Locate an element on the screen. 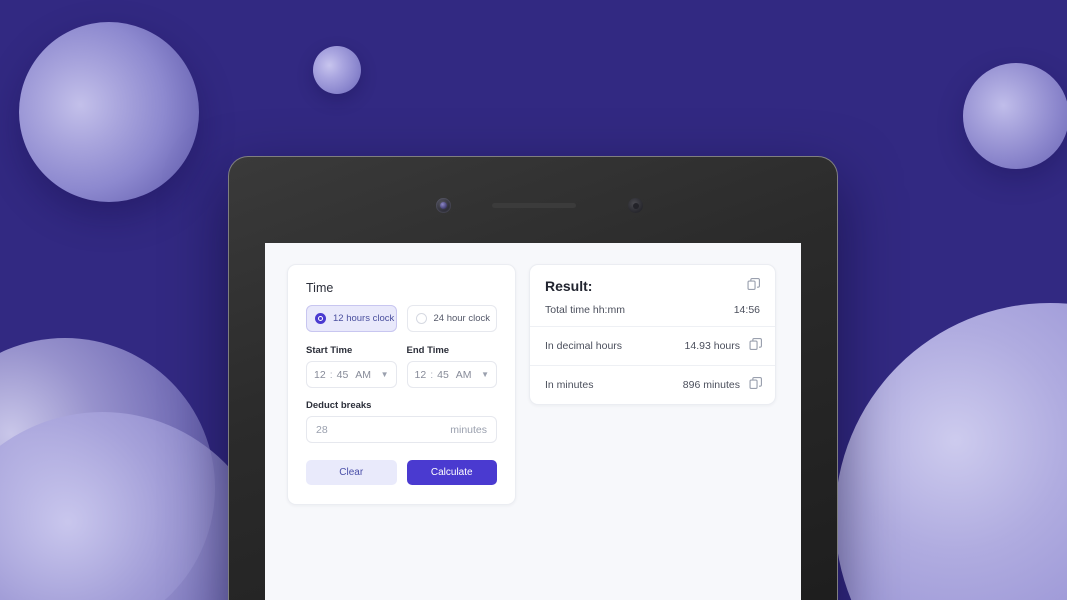  end-time-label: End Time is located at coordinates (428, 350).